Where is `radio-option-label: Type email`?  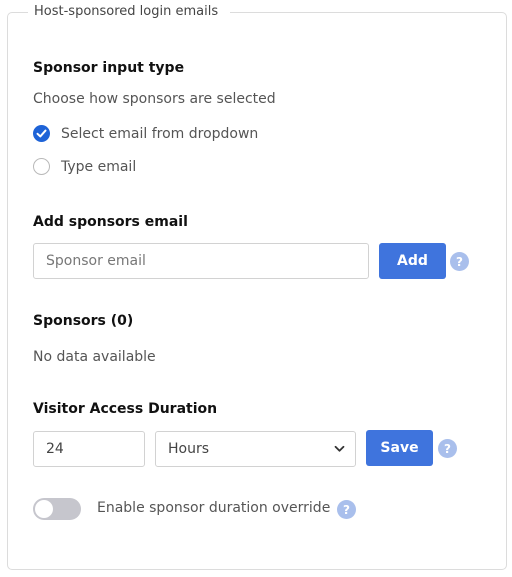 radio-option-label: Type email is located at coordinates (99, 166).